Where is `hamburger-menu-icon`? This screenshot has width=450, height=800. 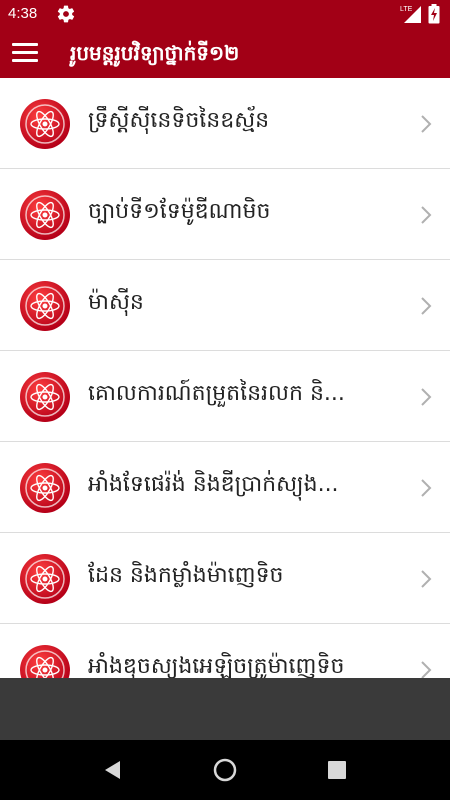 hamburger-menu-icon is located at coordinates (25, 53).